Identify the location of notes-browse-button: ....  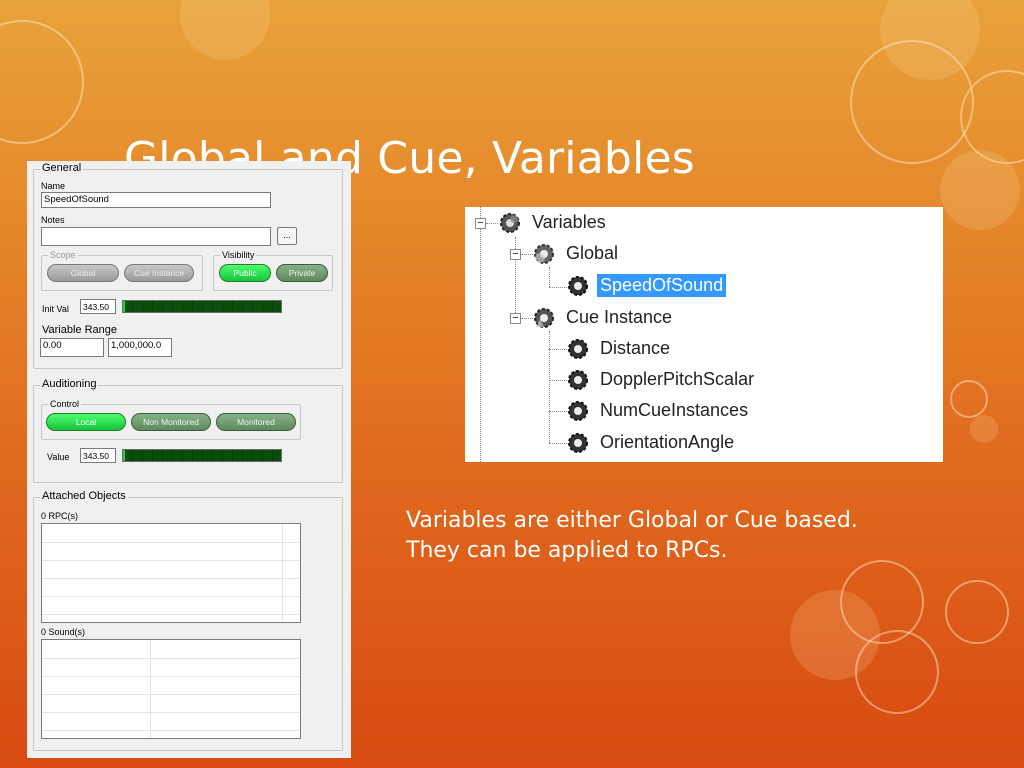
(287, 236).